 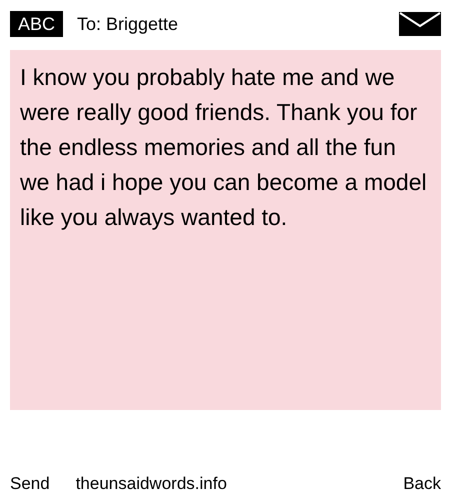 I want to click on website-label: theunsaidwords.info, so click(x=152, y=484).